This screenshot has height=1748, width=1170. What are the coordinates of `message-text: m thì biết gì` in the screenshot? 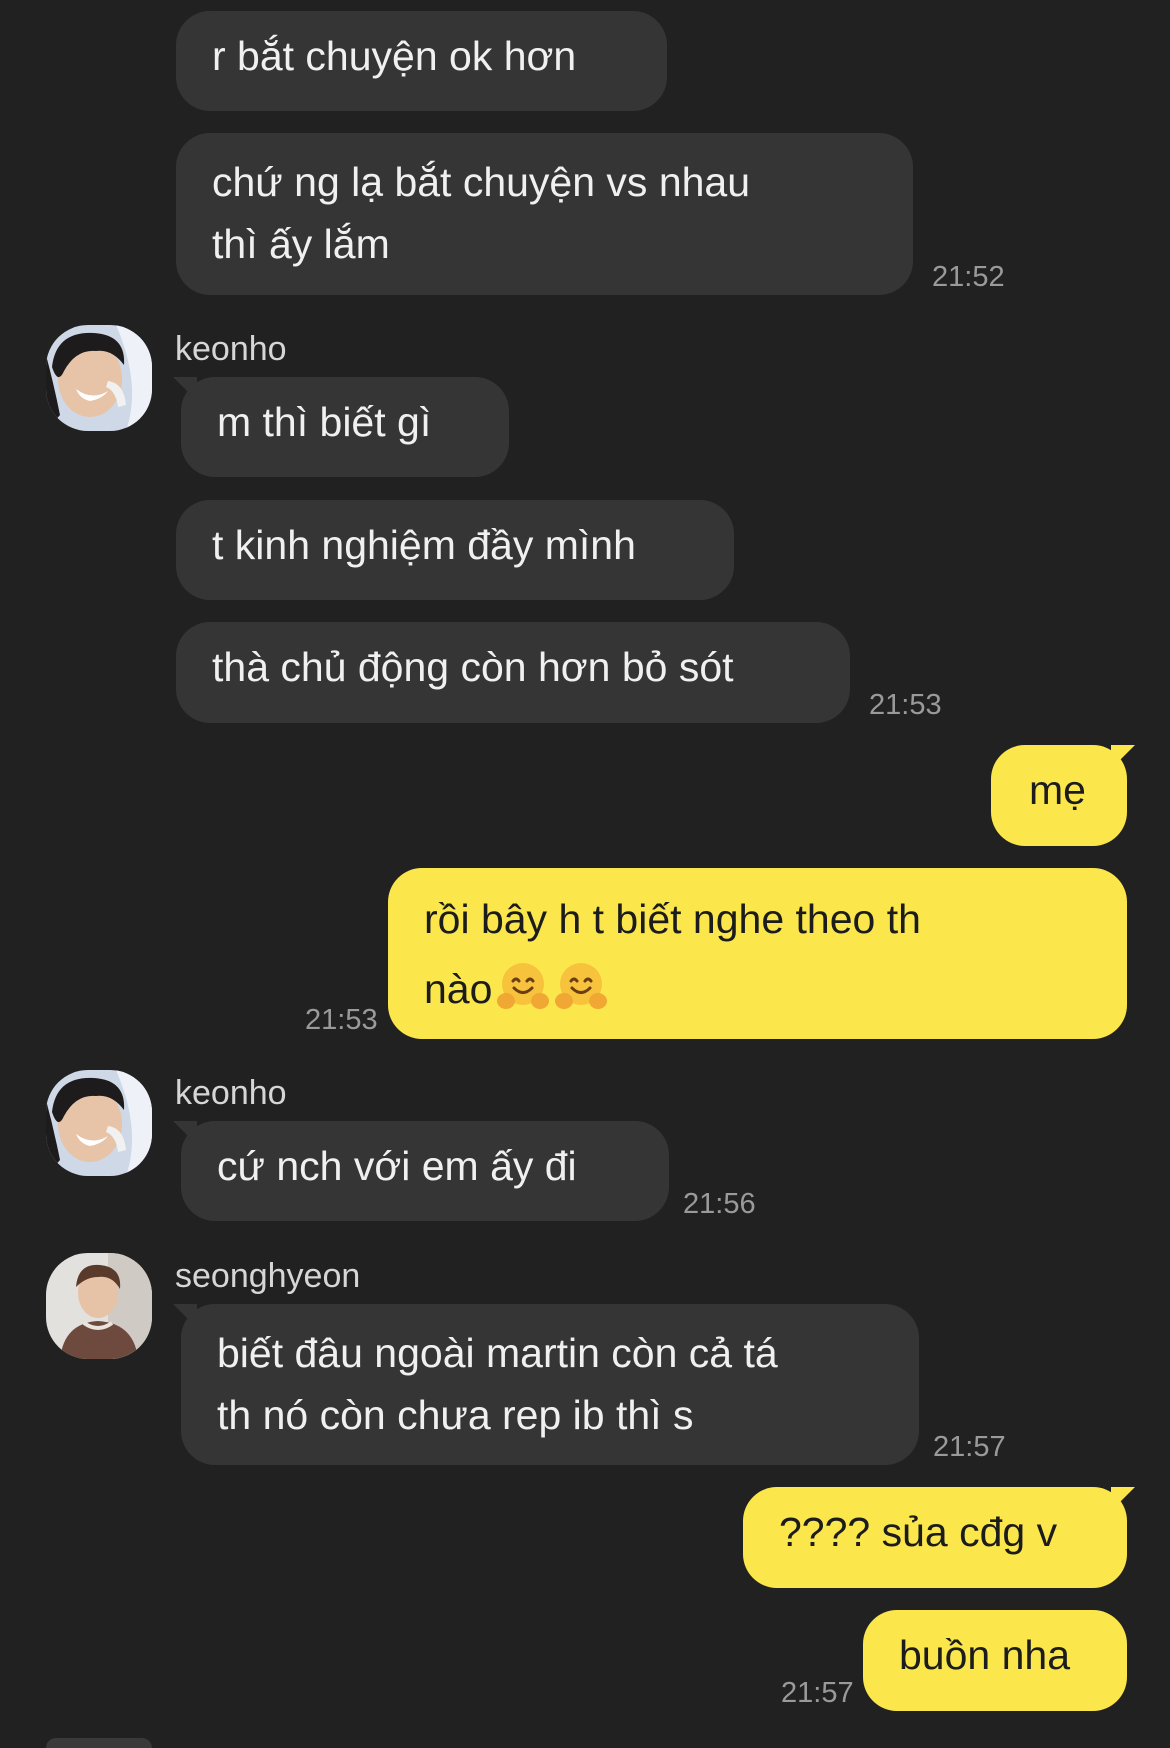 It's located at (324, 422).